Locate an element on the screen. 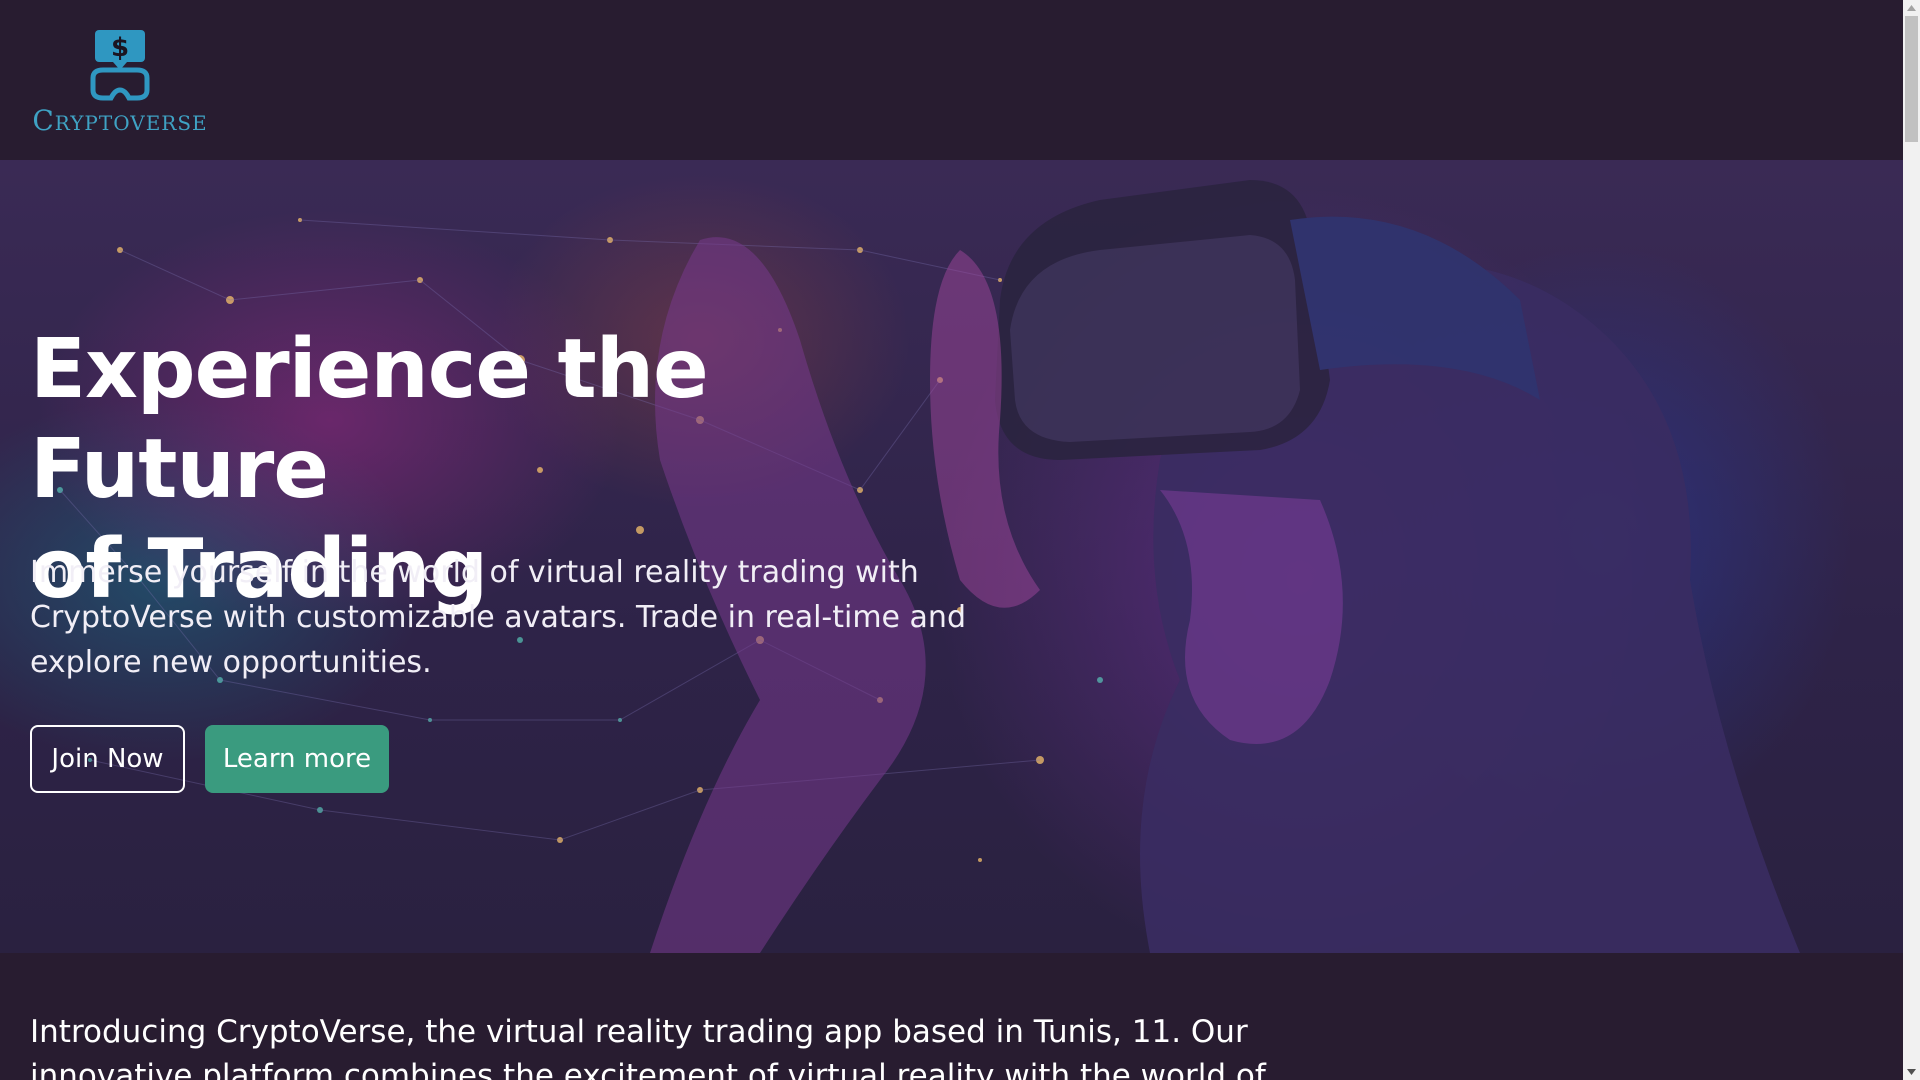 The width and height of the screenshot is (1920, 1080). scroll-down-icon is located at coordinates (1911, 1072).